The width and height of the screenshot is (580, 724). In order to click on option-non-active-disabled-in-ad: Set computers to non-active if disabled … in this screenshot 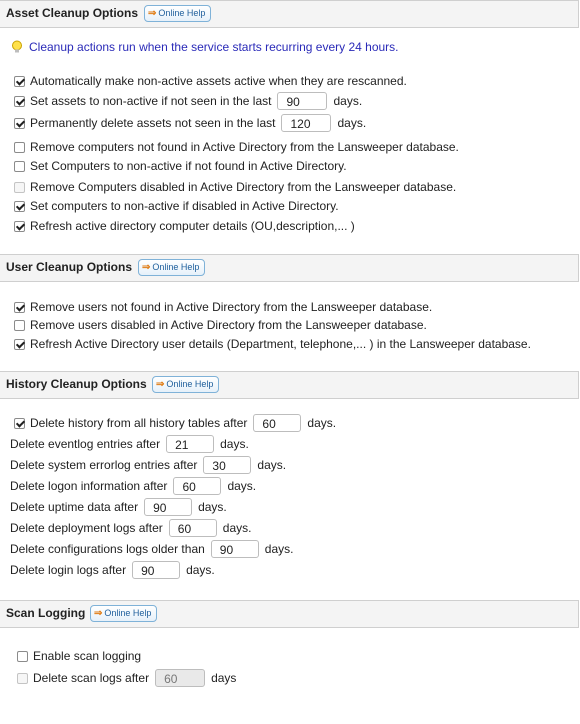, I will do `click(176, 206)`.